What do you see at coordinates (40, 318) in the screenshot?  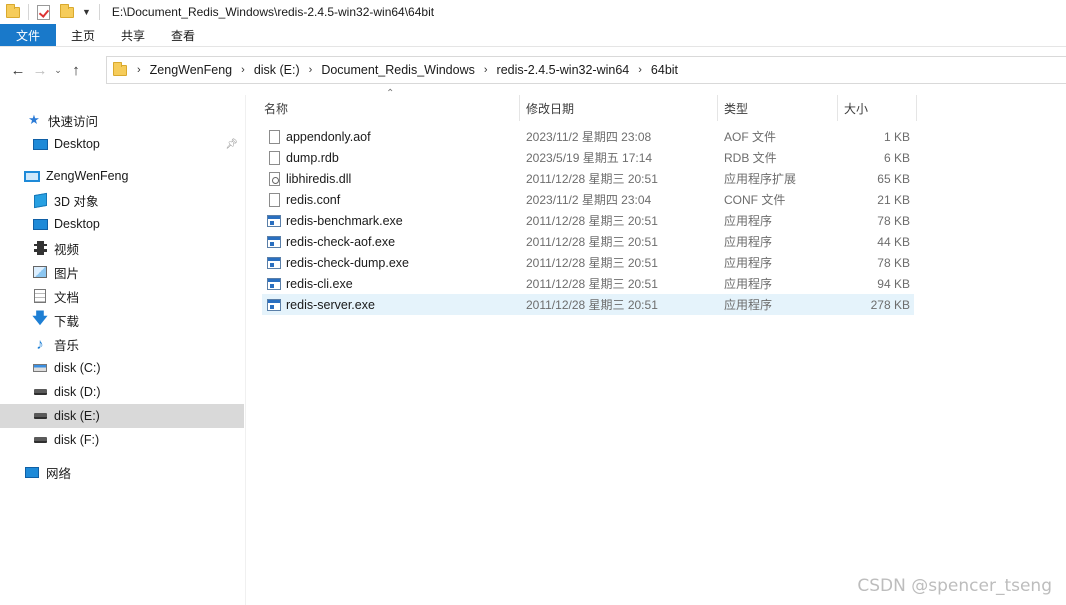 I see `download-icon: 🡇︎` at bounding box center [40, 318].